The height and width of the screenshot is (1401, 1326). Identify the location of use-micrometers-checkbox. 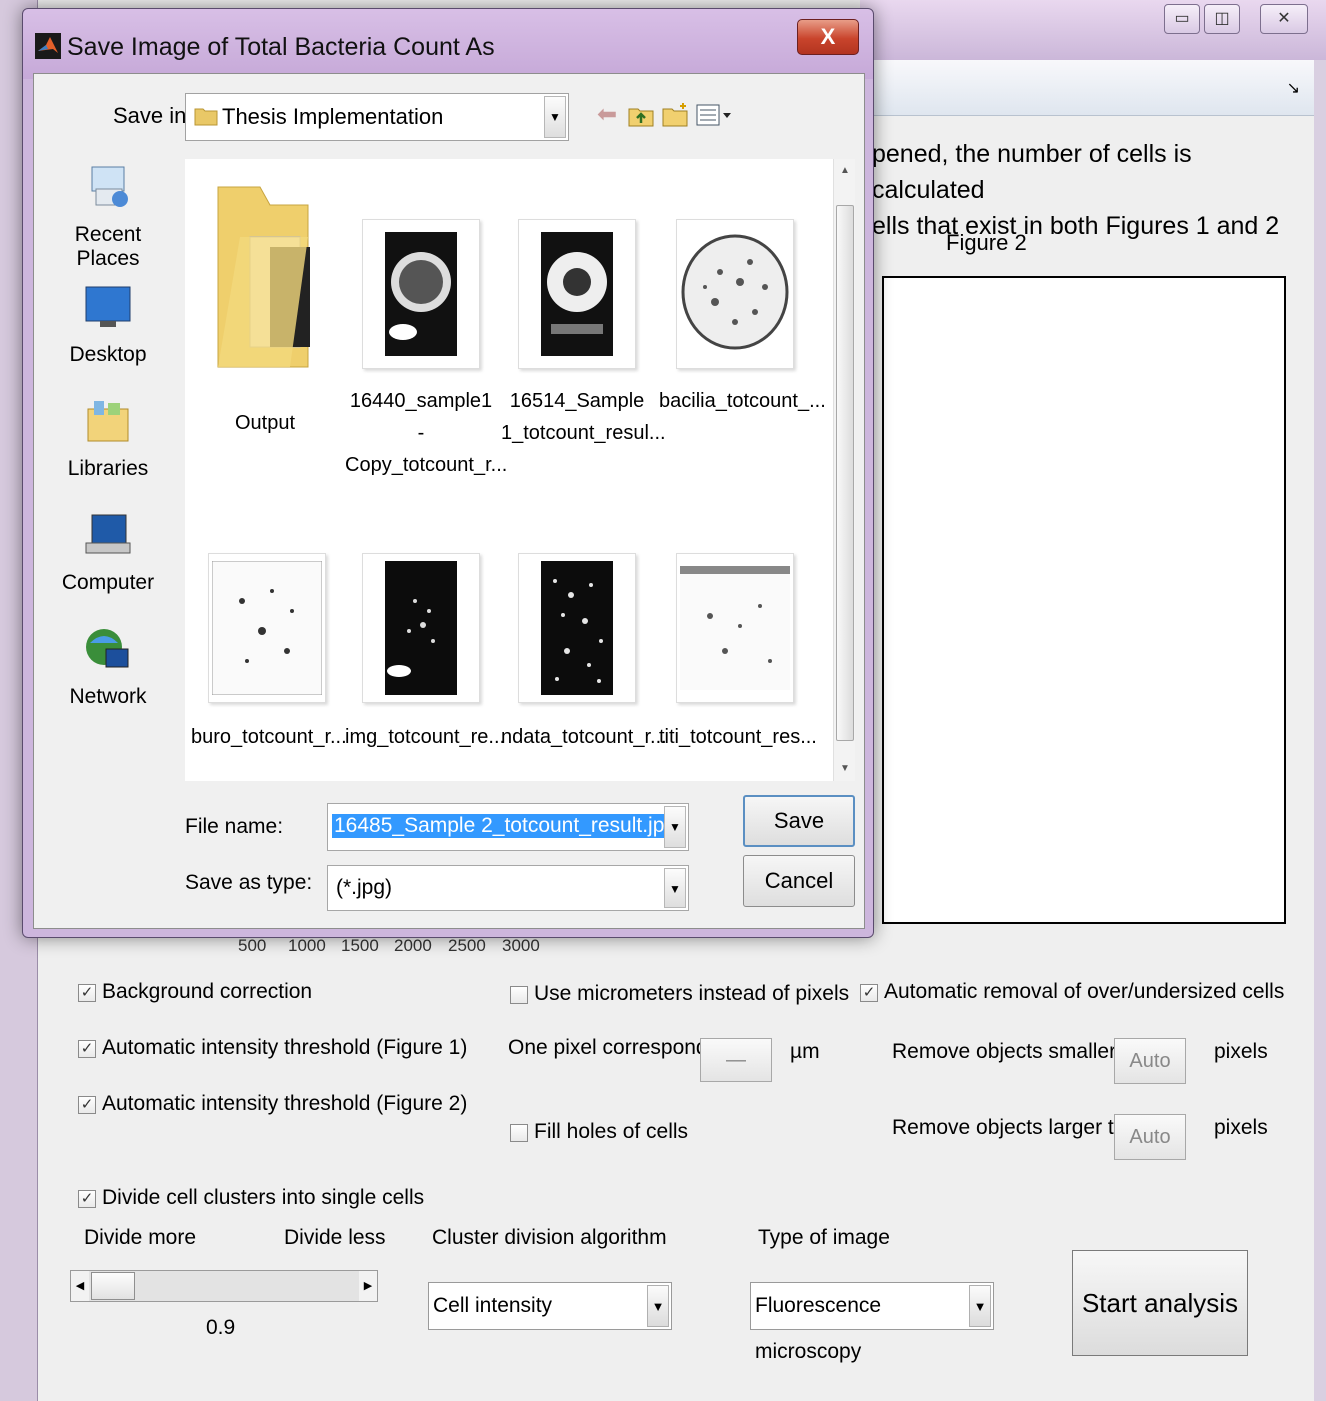
(519, 995).